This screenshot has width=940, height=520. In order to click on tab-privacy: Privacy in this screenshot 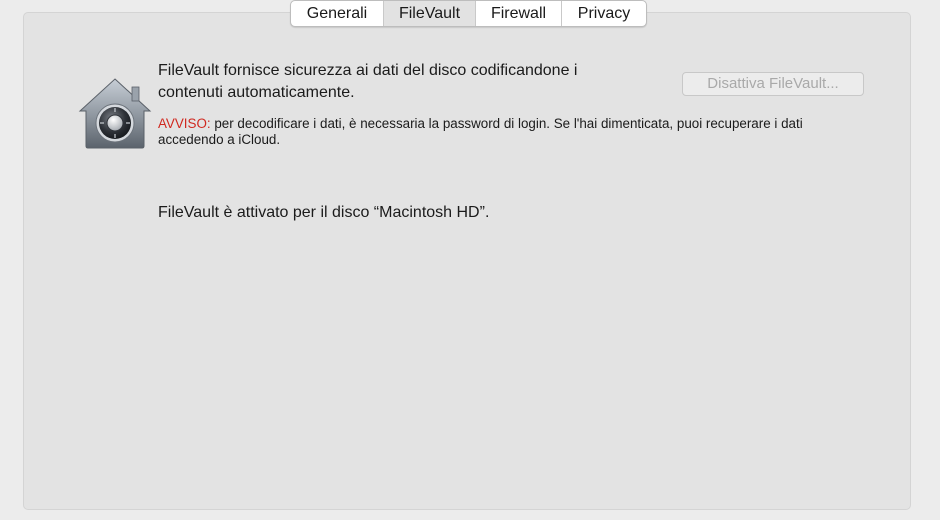, I will do `click(604, 13)`.